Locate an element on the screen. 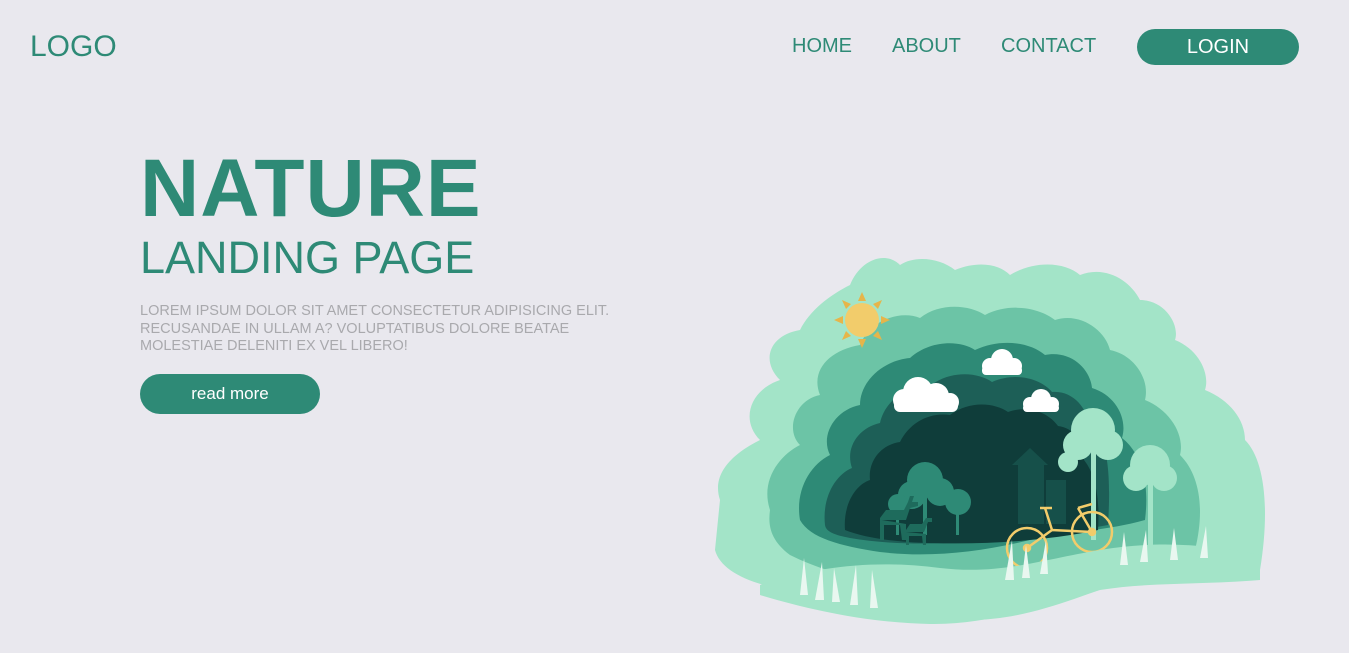 The height and width of the screenshot is (653, 1349). sun-icon is located at coordinates (862, 320).